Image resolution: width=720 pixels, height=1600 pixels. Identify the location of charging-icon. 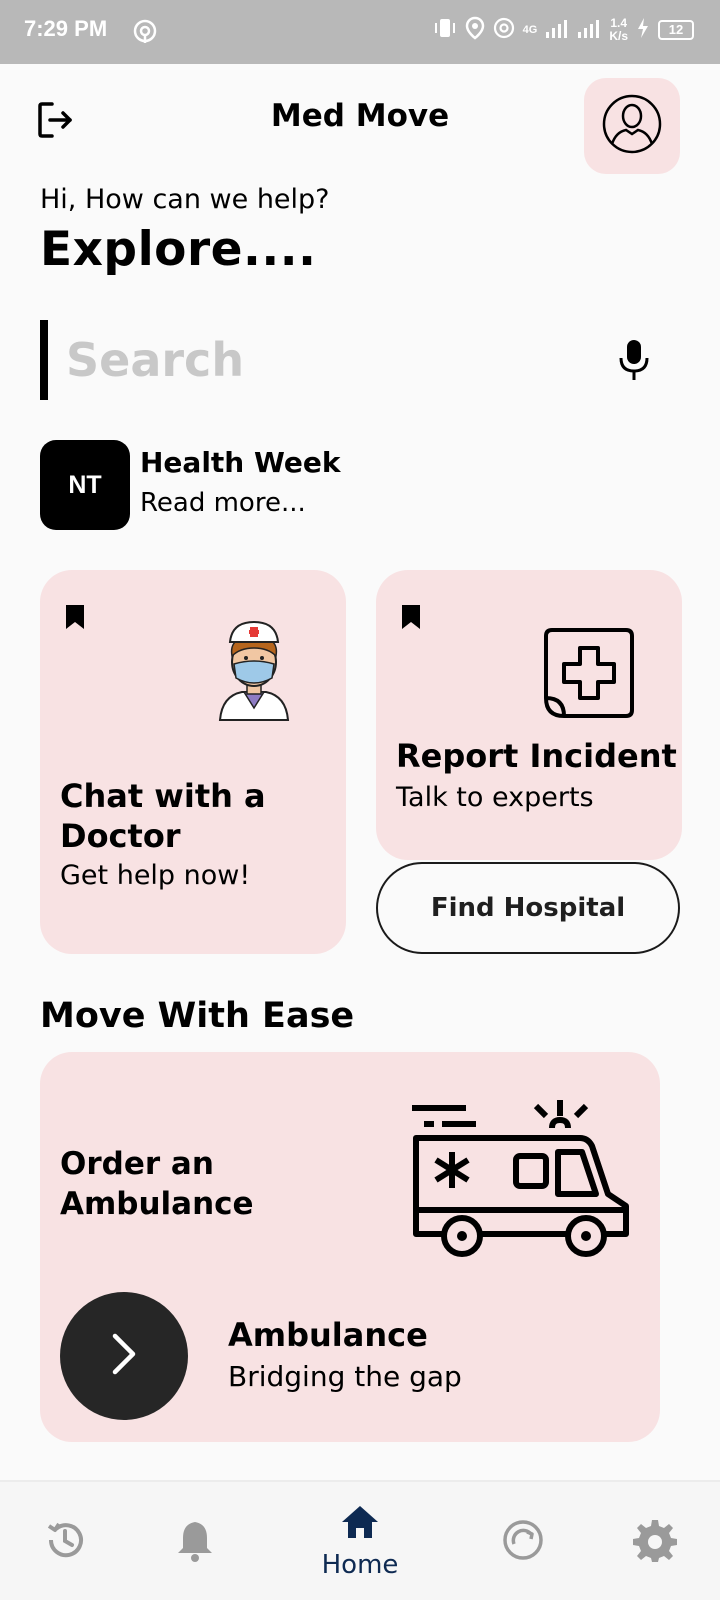
(643, 29).